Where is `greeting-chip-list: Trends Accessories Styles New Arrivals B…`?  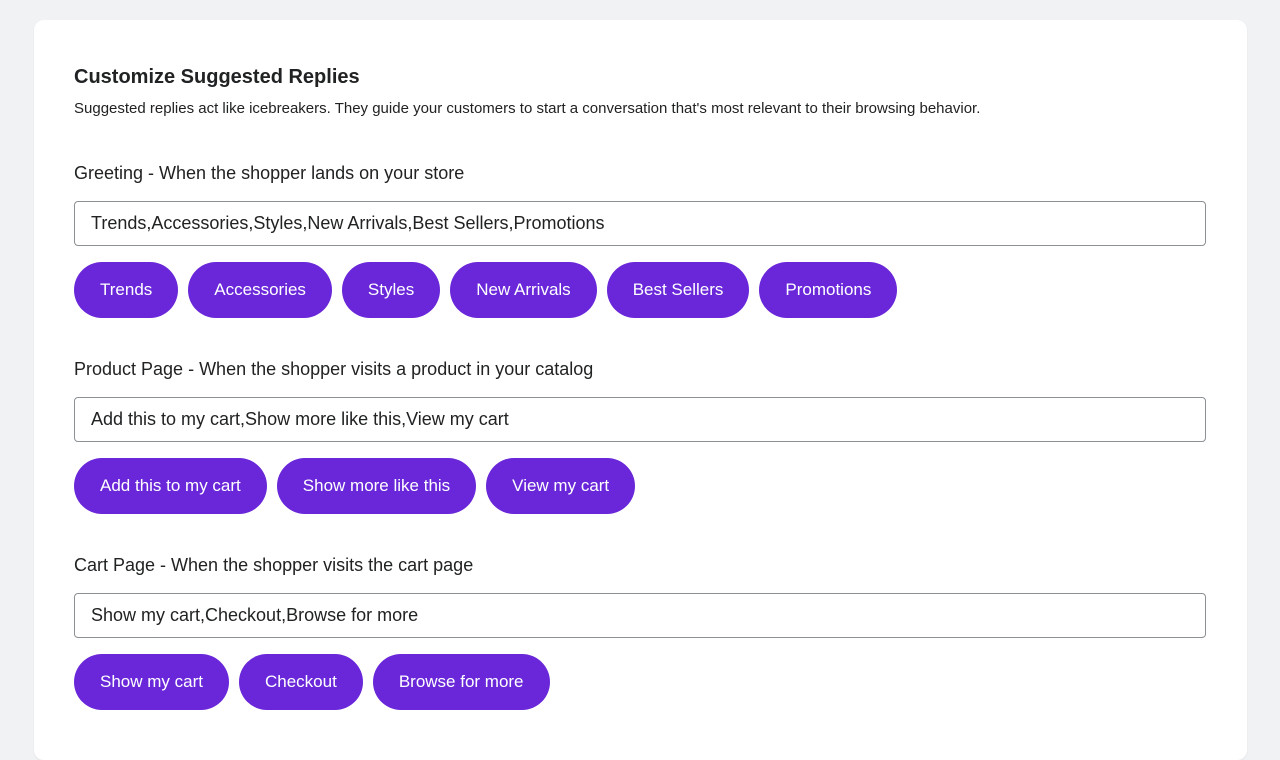
greeting-chip-list: Trends Accessories Styles New Arrivals B… is located at coordinates (640, 290).